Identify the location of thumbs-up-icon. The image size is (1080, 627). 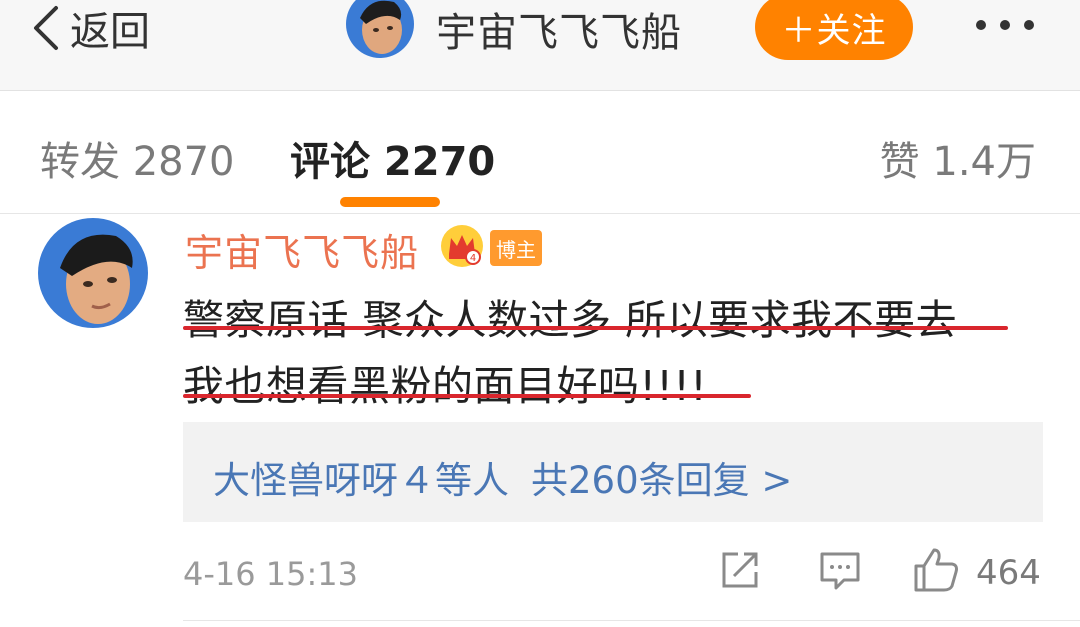
(936, 570).